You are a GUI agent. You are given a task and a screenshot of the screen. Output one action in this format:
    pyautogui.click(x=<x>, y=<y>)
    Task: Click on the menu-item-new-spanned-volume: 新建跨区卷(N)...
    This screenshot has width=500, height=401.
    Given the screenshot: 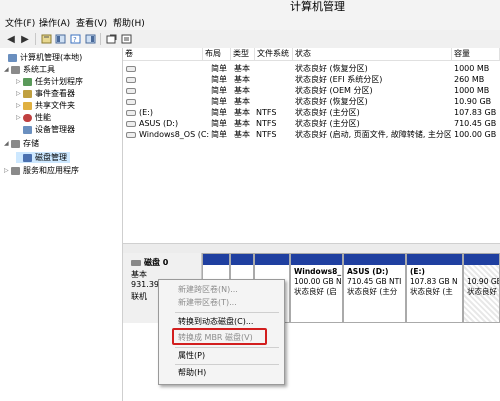 What is the action you would take?
    pyautogui.click(x=208, y=290)
    